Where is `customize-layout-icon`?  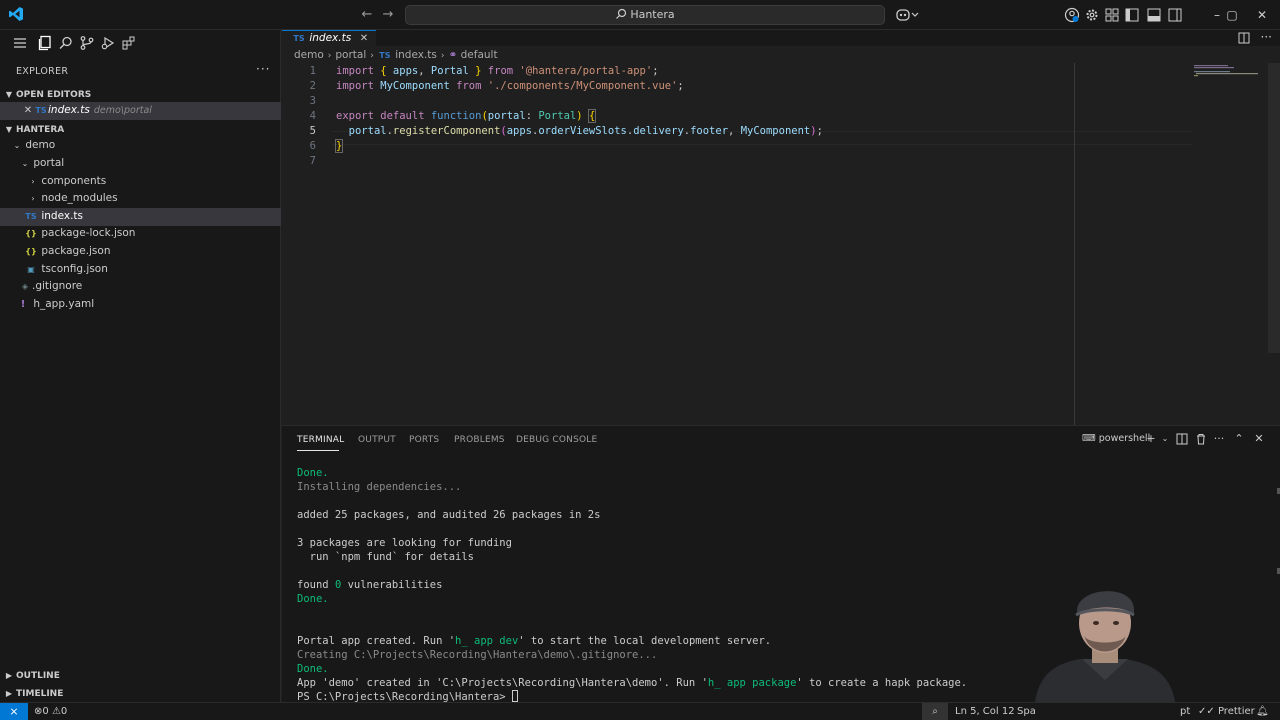
customize-layout-icon is located at coordinates (1112, 15).